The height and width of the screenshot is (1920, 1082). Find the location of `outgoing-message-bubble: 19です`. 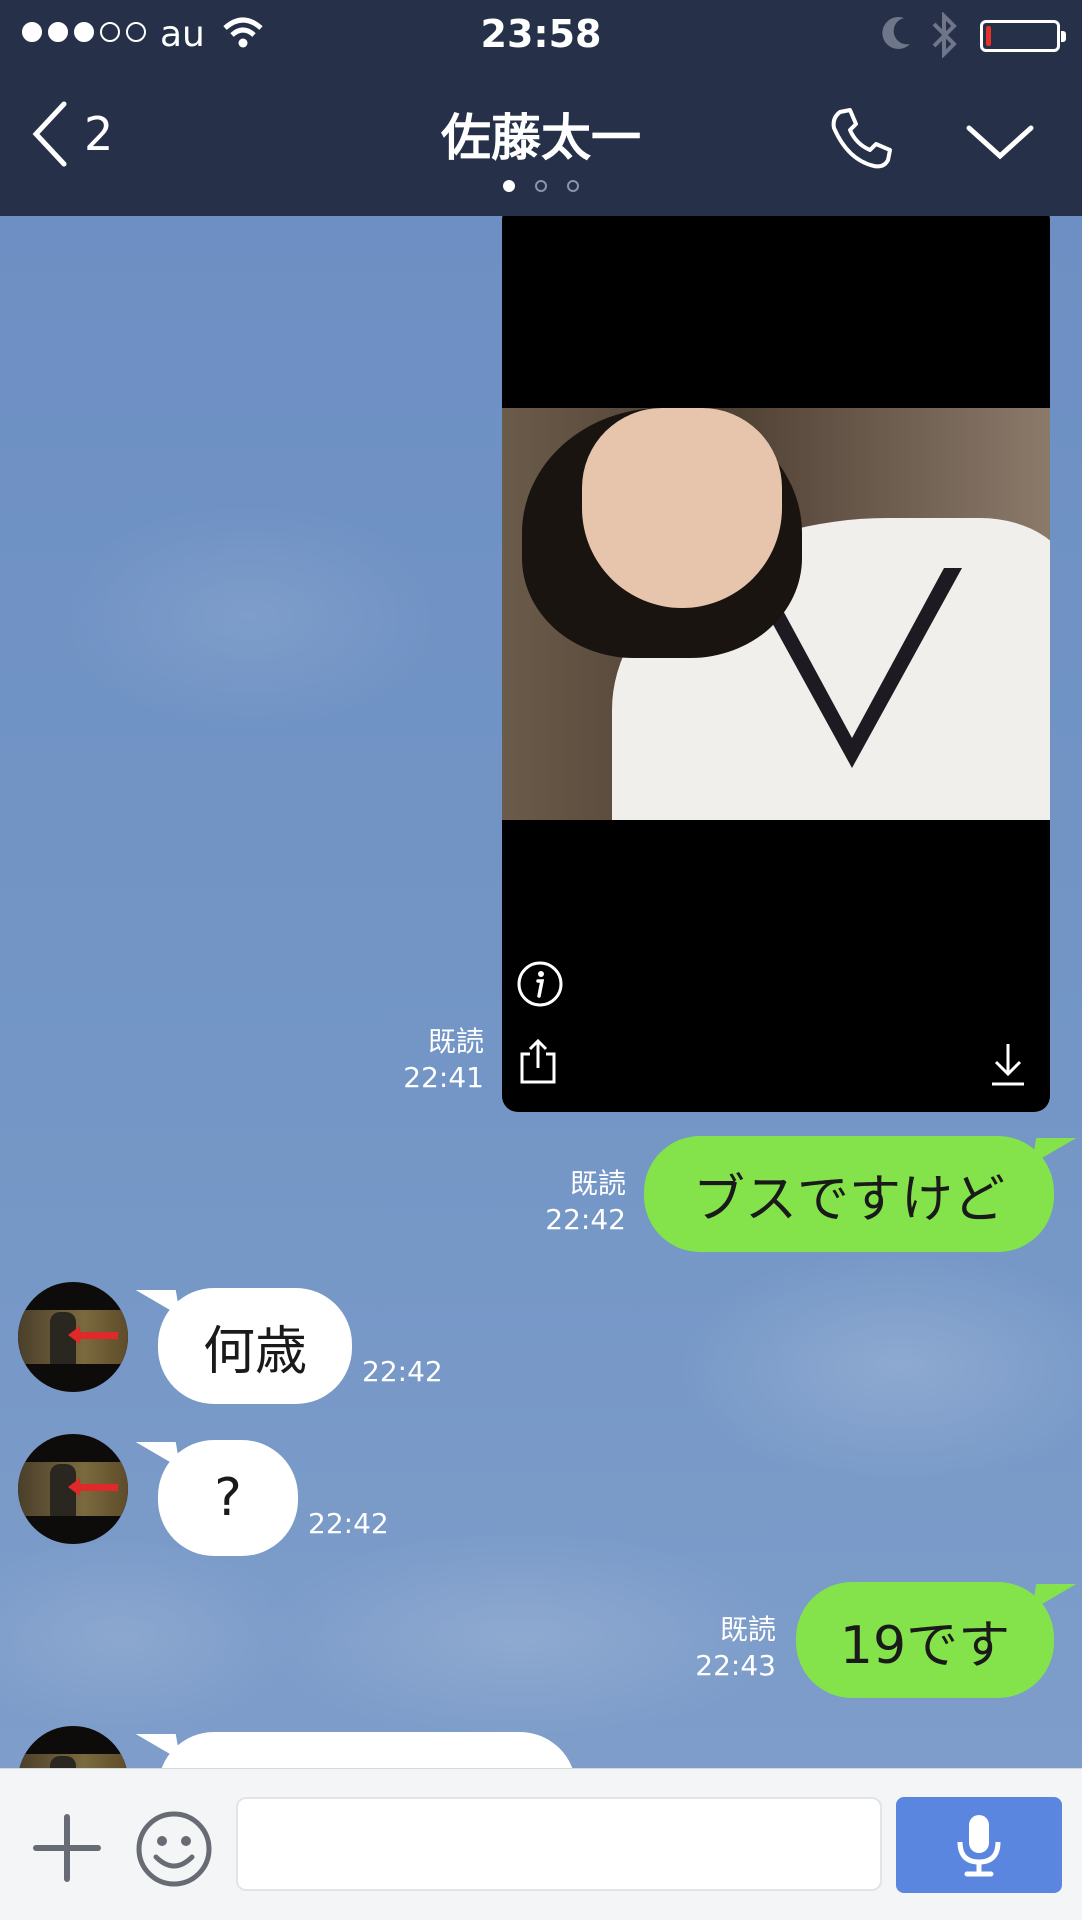

outgoing-message-bubble: 19です is located at coordinates (925, 1640).